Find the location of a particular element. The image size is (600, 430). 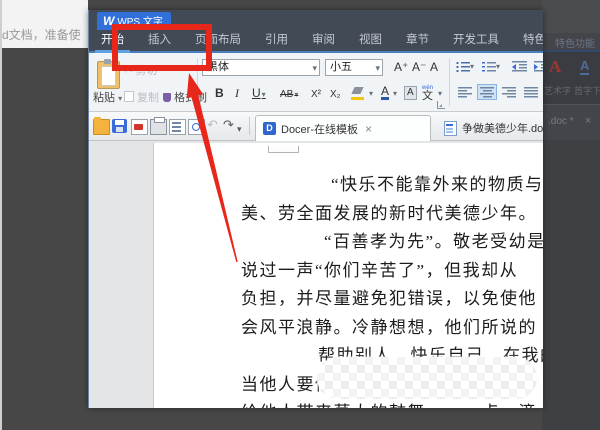

doc-text-line: 说过一声“你们辛苦了”，但我却从 is located at coordinates (380, 270).